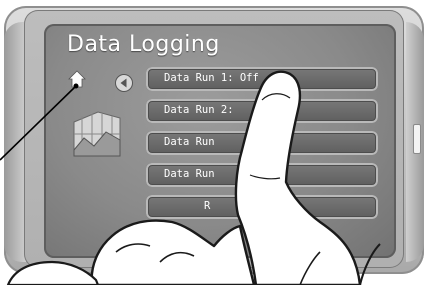 The width and height of the screenshot is (426, 285). What do you see at coordinates (199, 110) in the screenshot?
I see `menu-item-label: Data Run 2:` at bounding box center [199, 110].